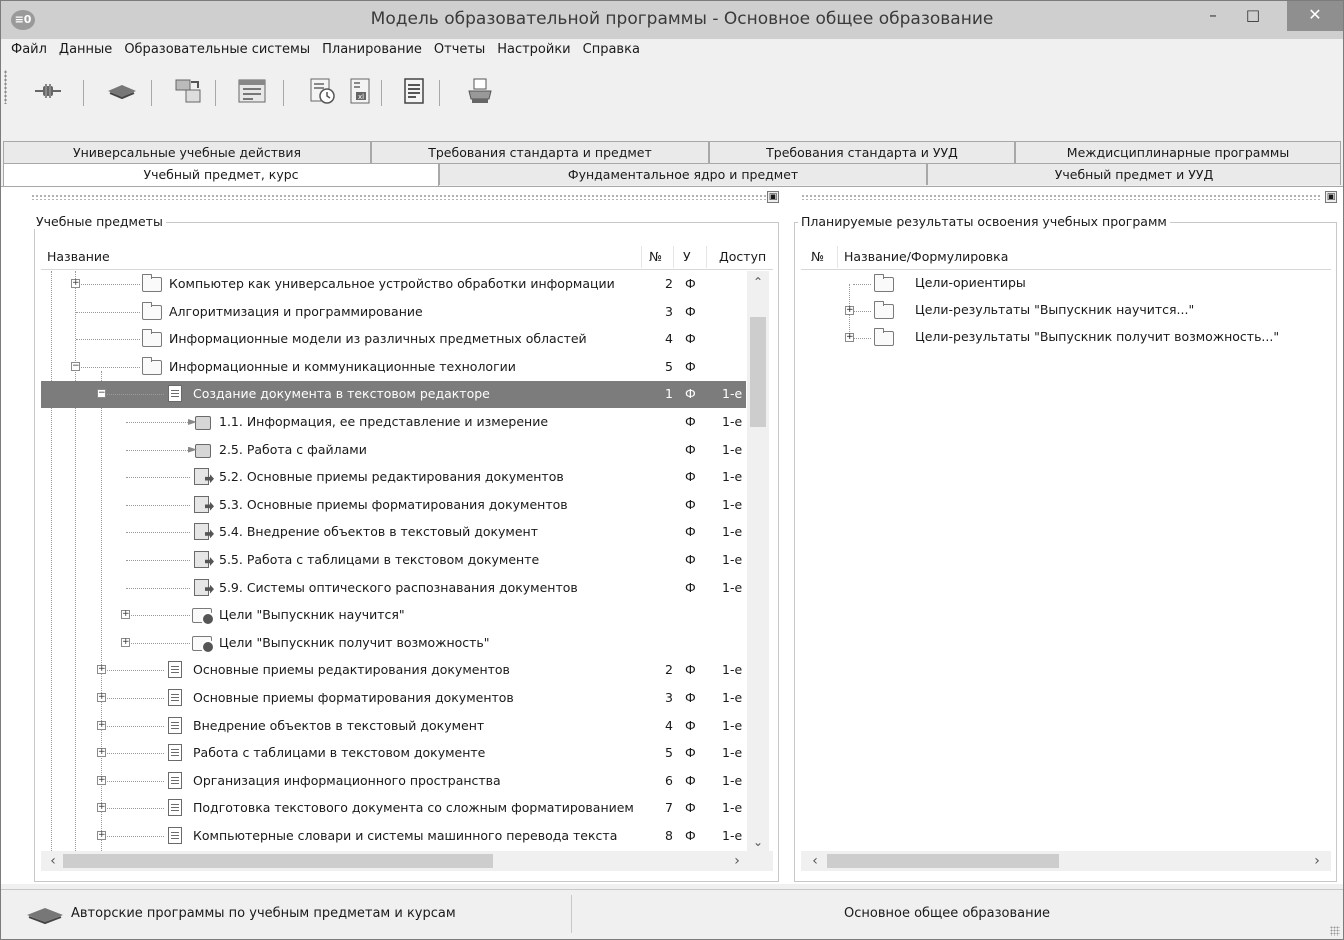  Describe the element at coordinates (188, 91) in the screenshot. I see `transfer-icon` at that location.